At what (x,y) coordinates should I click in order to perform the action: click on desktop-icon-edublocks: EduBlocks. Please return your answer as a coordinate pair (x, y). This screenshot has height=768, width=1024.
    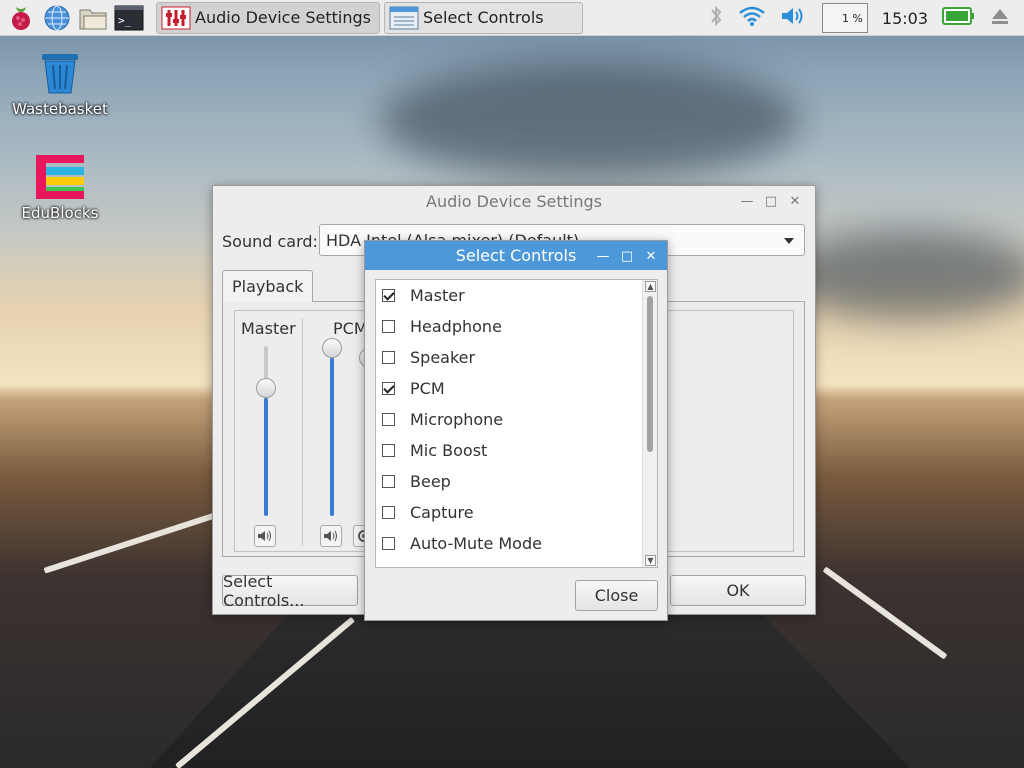
    Looking at the image, I should click on (60, 188).